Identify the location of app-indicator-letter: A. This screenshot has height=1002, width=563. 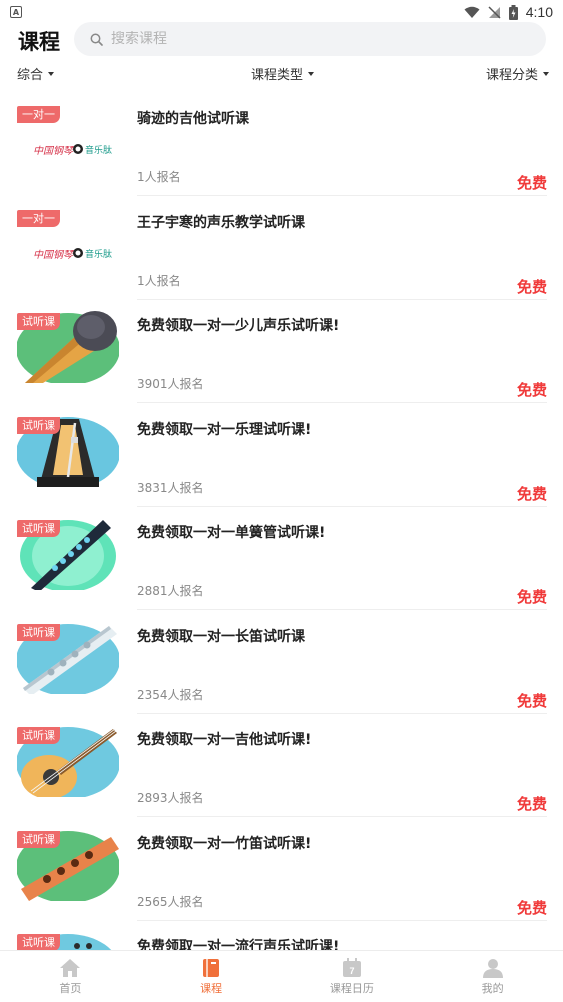
(16, 12).